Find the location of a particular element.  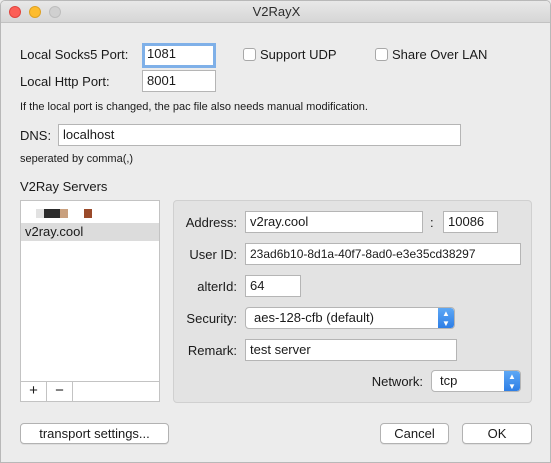

alter-id-label: alterId: is located at coordinates (217, 286).